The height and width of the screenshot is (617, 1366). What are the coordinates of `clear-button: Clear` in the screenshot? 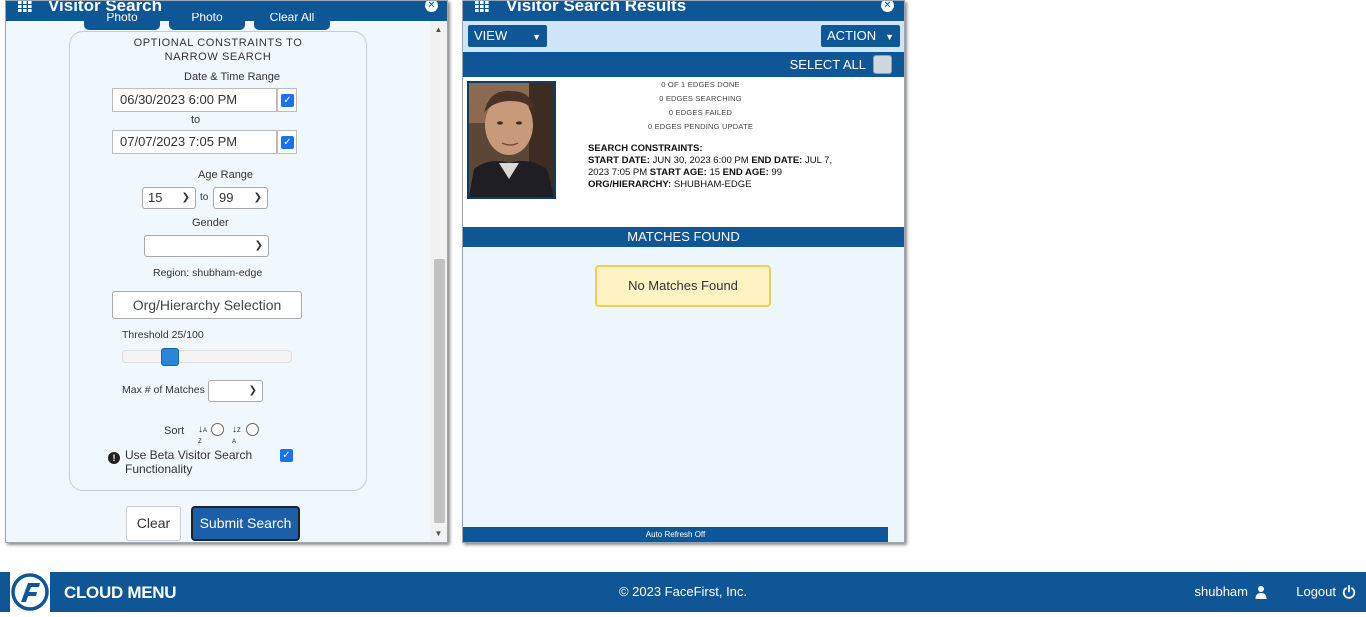 It's located at (153, 523).